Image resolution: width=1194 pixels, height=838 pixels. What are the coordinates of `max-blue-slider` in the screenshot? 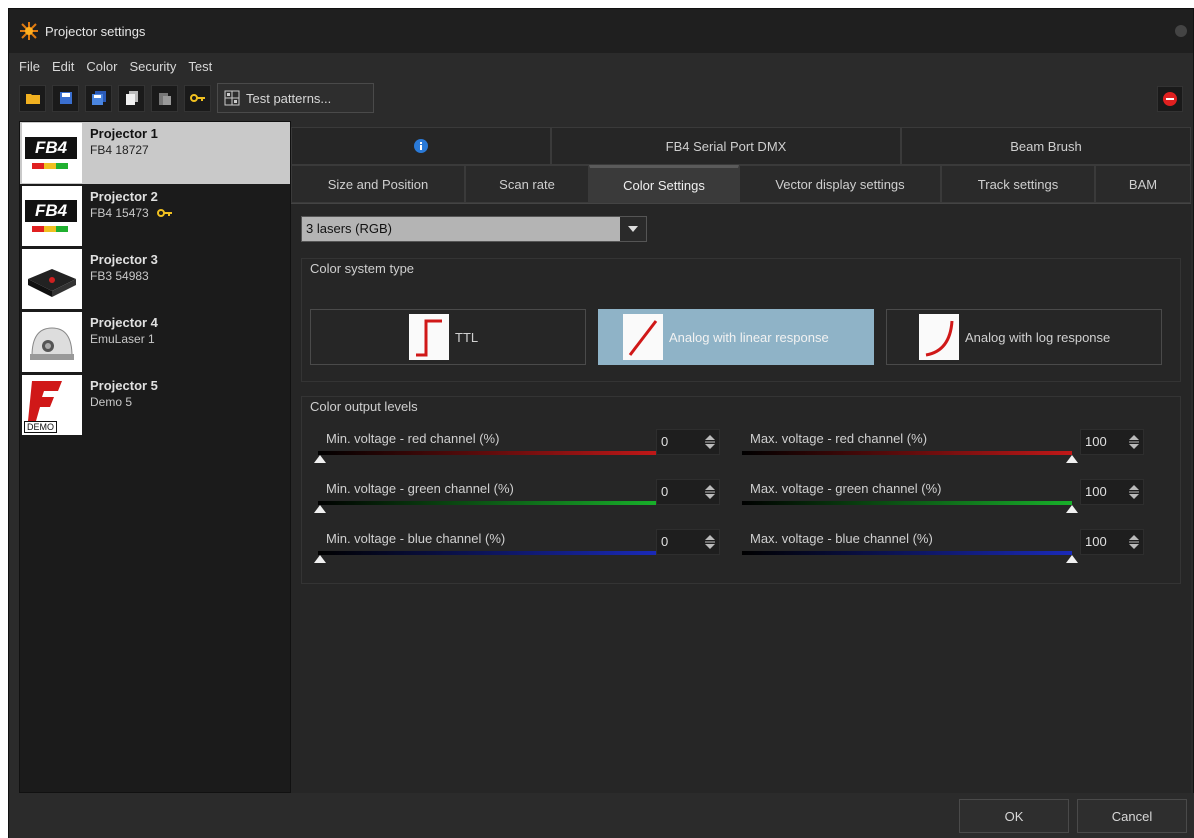 It's located at (907, 553).